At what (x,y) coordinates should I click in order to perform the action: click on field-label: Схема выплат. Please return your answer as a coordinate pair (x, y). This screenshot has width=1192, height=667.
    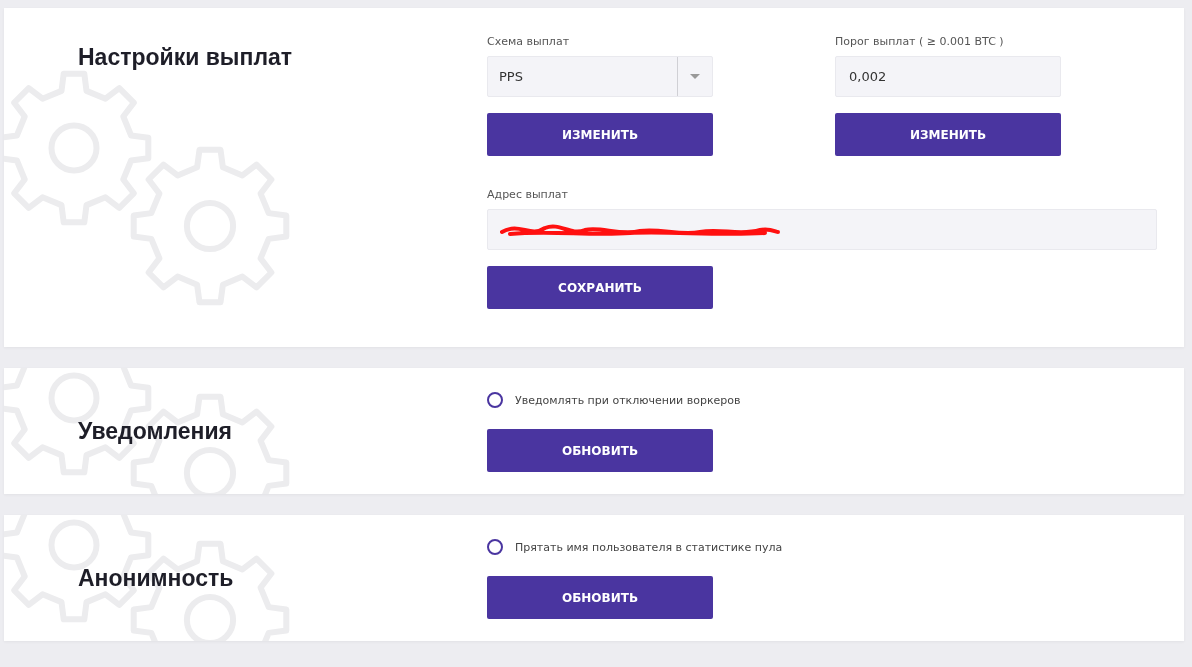
    Looking at the image, I should click on (529, 41).